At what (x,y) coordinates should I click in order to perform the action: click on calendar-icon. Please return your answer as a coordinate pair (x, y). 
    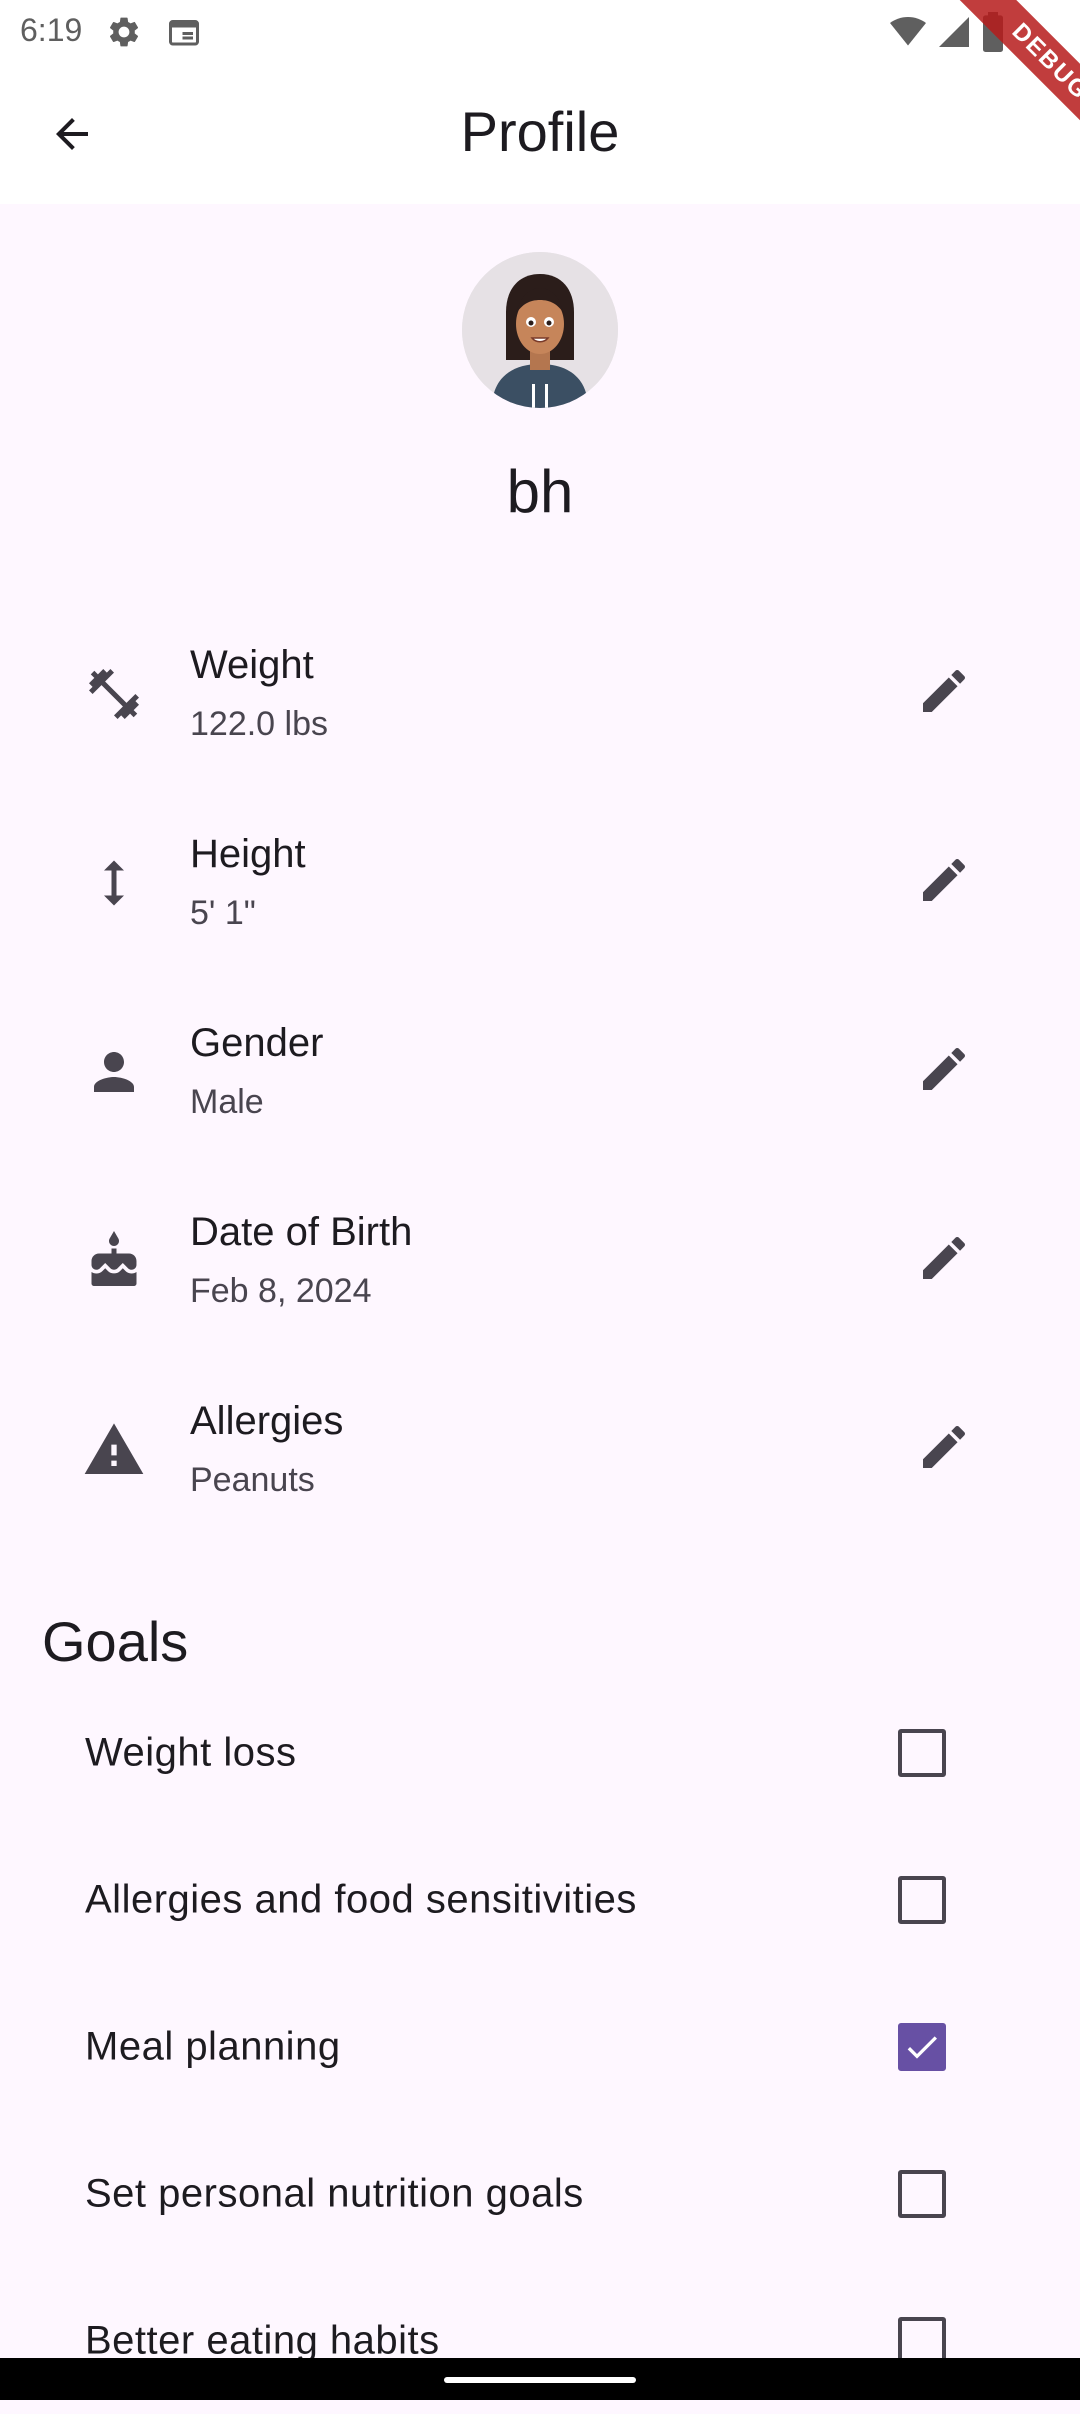
    Looking at the image, I should click on (184, 34).